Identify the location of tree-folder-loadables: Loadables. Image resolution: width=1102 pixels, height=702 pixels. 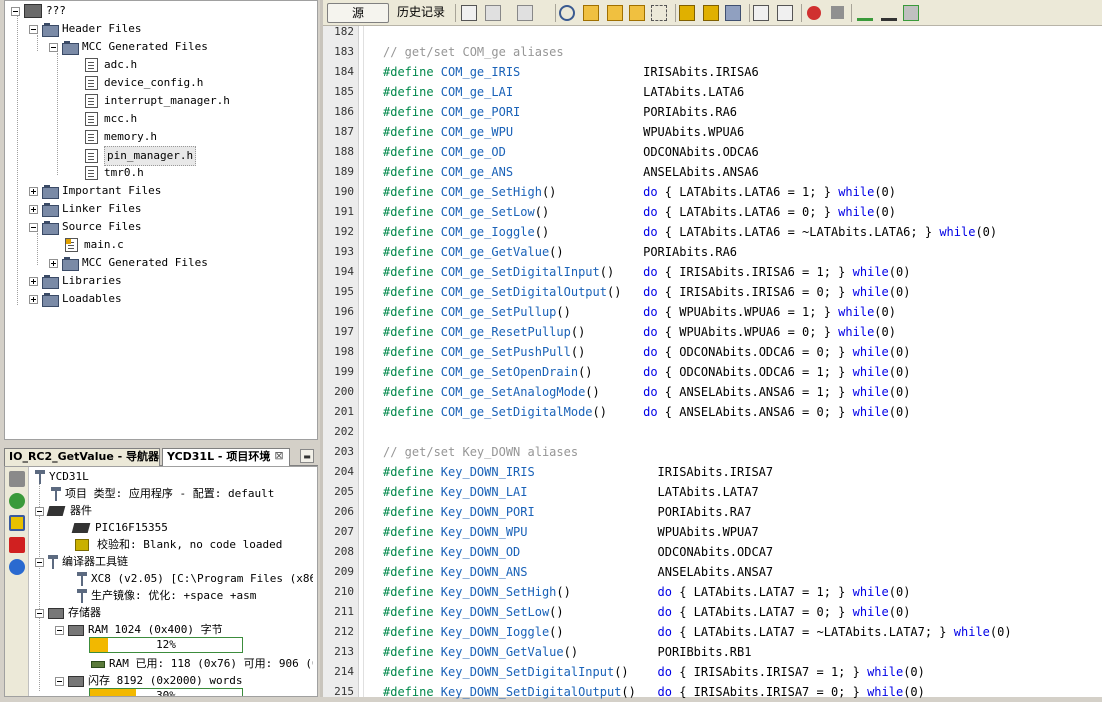
(75, 299).